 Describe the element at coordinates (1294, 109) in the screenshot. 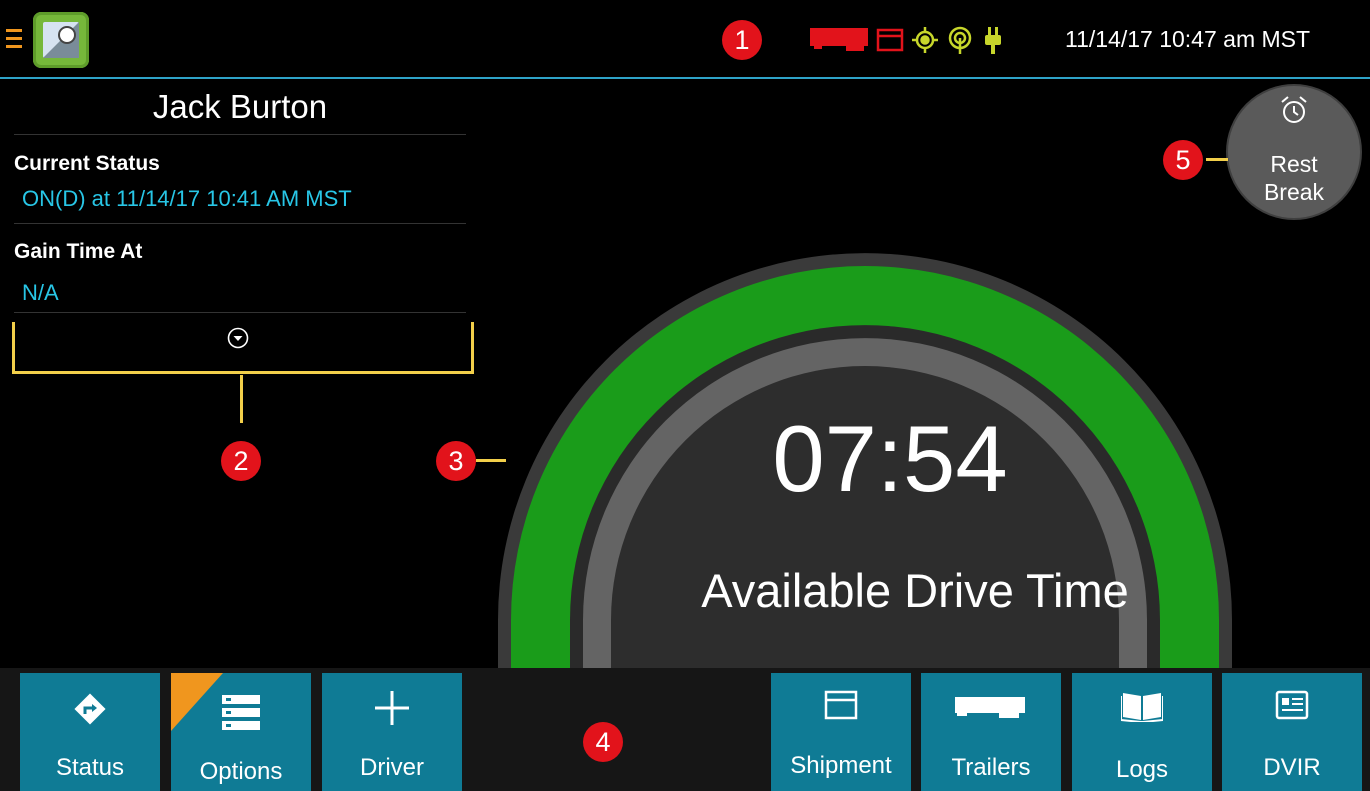

I see `alarm-clock-icon` at that location.